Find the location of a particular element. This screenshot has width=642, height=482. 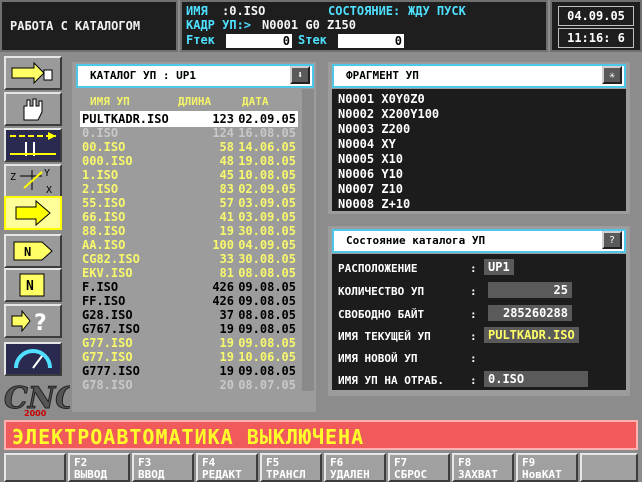

svg-text: X is located at coordinates (49, 190).